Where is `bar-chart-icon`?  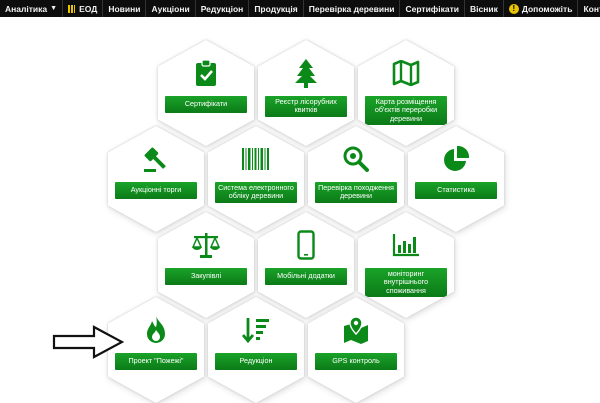
bar-chart-icon is located at coordinates (406, 245).